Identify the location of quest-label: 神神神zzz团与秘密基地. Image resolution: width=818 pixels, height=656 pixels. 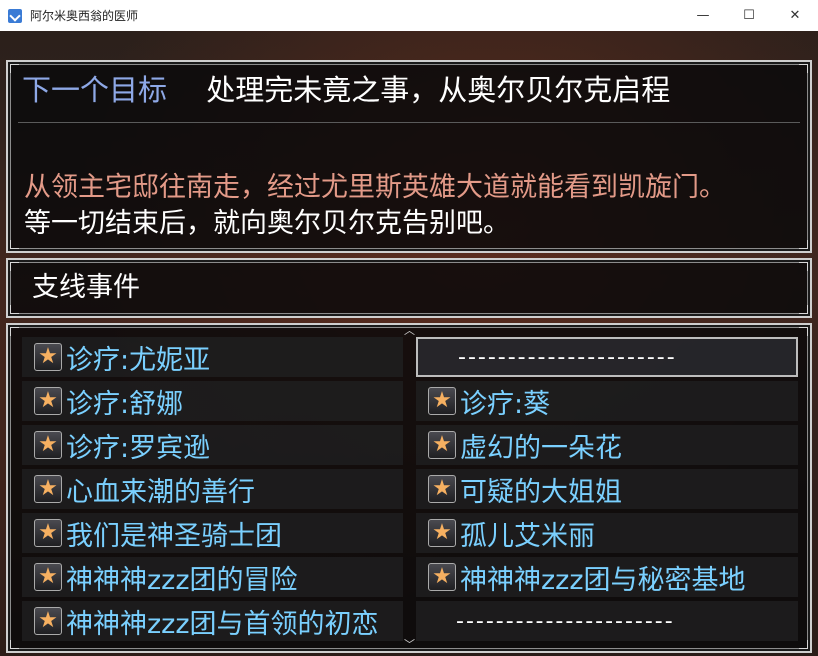
(603, 580).